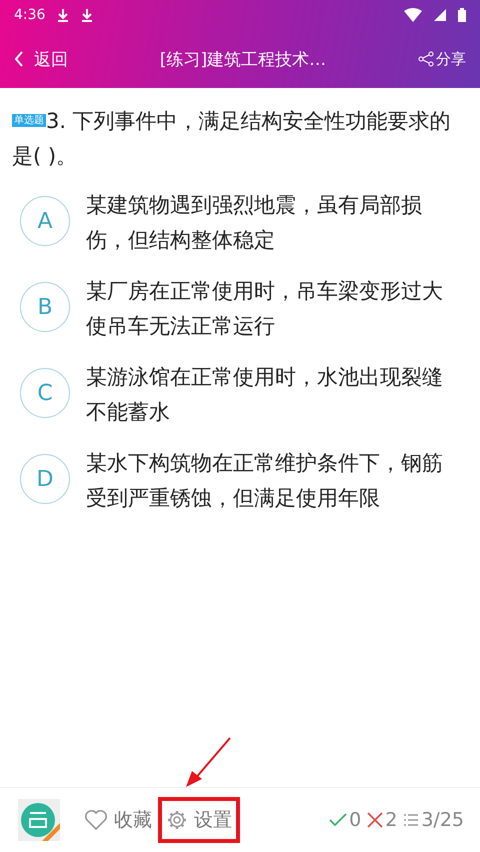  Describe the element at coordinates (440, 15) in the screenshot. I see `signal-icon` at that location.